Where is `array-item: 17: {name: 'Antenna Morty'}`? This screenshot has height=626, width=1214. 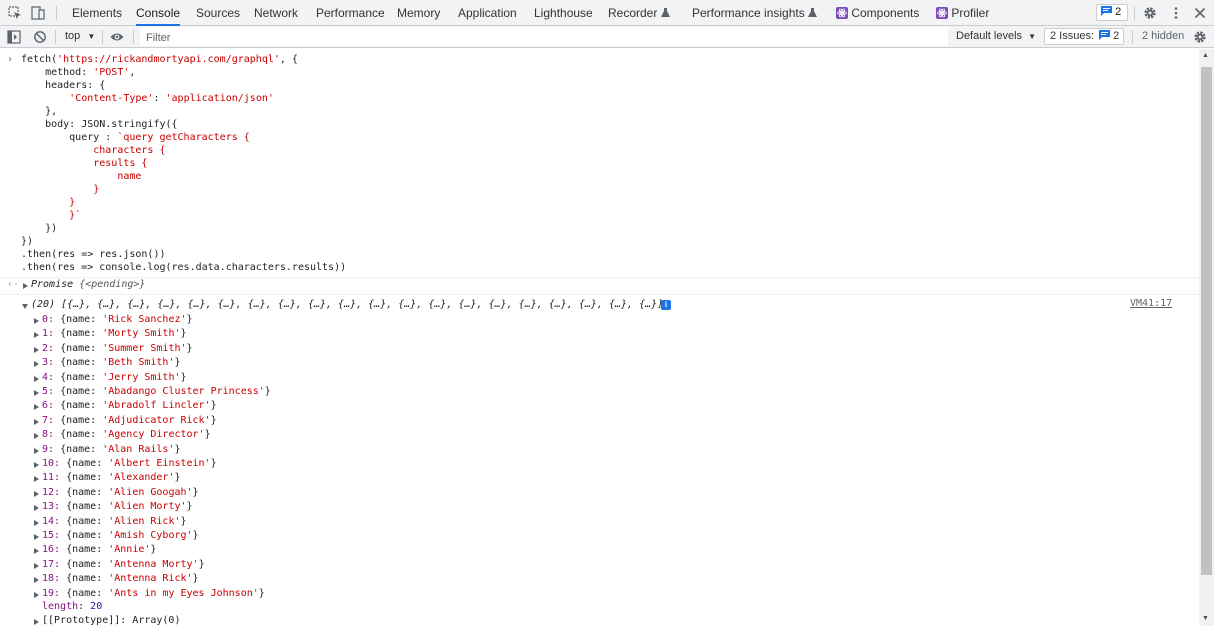
array-item: 17: {name: 'Antenna Morty'} is located at coordinates (123, 564).